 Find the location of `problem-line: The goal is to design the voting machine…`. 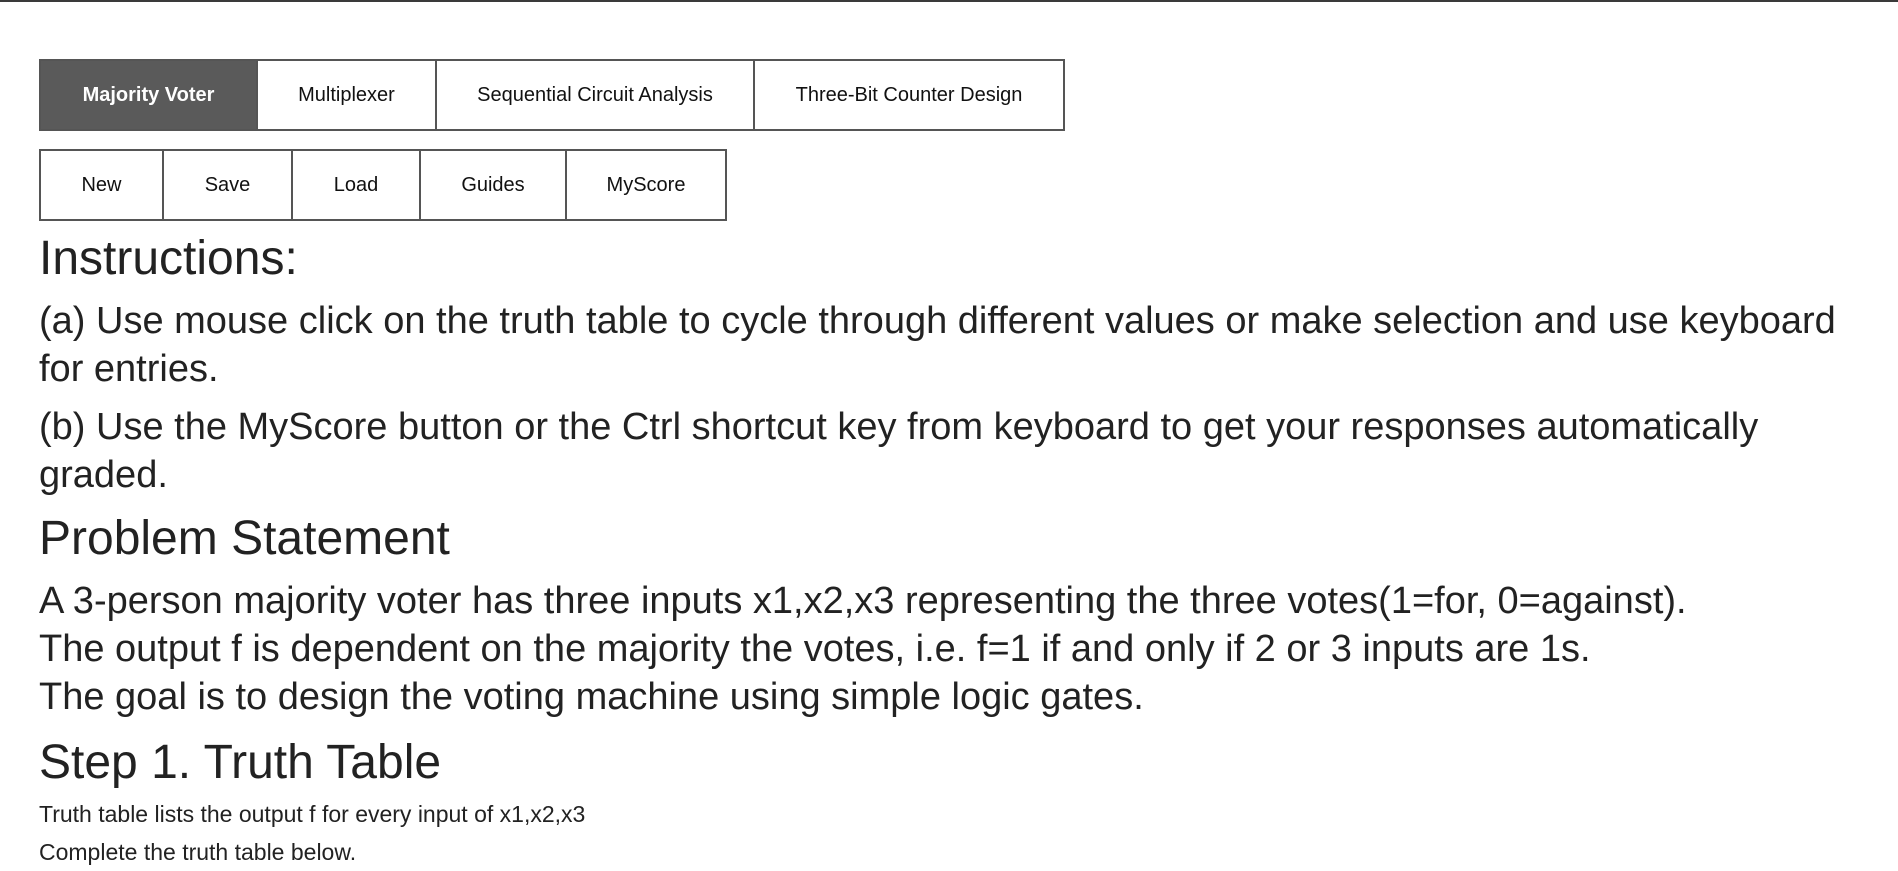

problem-line: The goal is to design the voting machine… is located at coordinates (591, 697).